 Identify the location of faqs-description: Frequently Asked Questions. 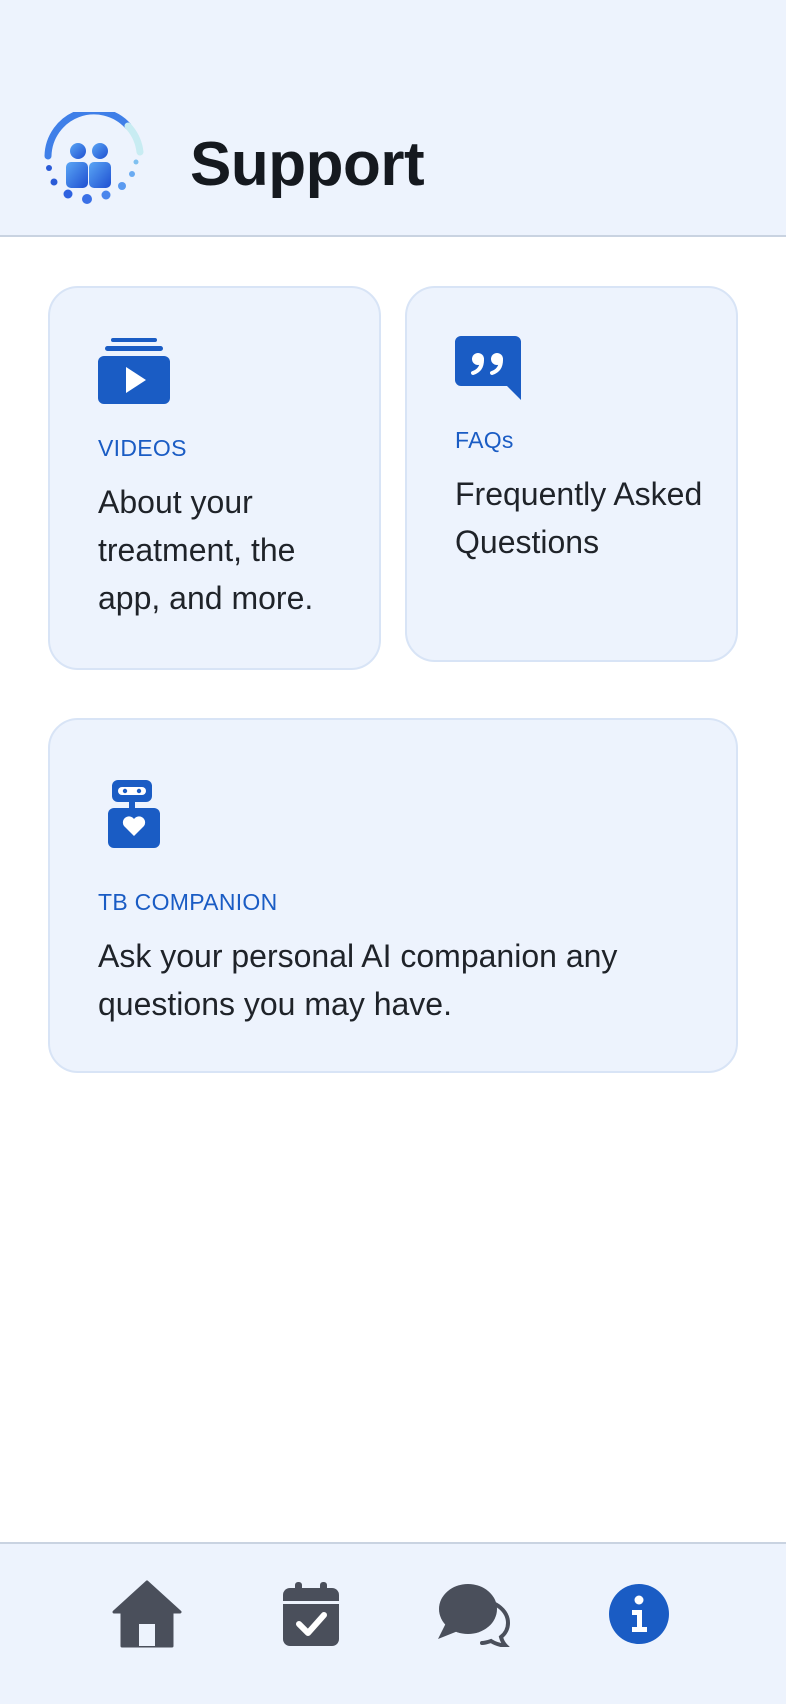
(579, 518).